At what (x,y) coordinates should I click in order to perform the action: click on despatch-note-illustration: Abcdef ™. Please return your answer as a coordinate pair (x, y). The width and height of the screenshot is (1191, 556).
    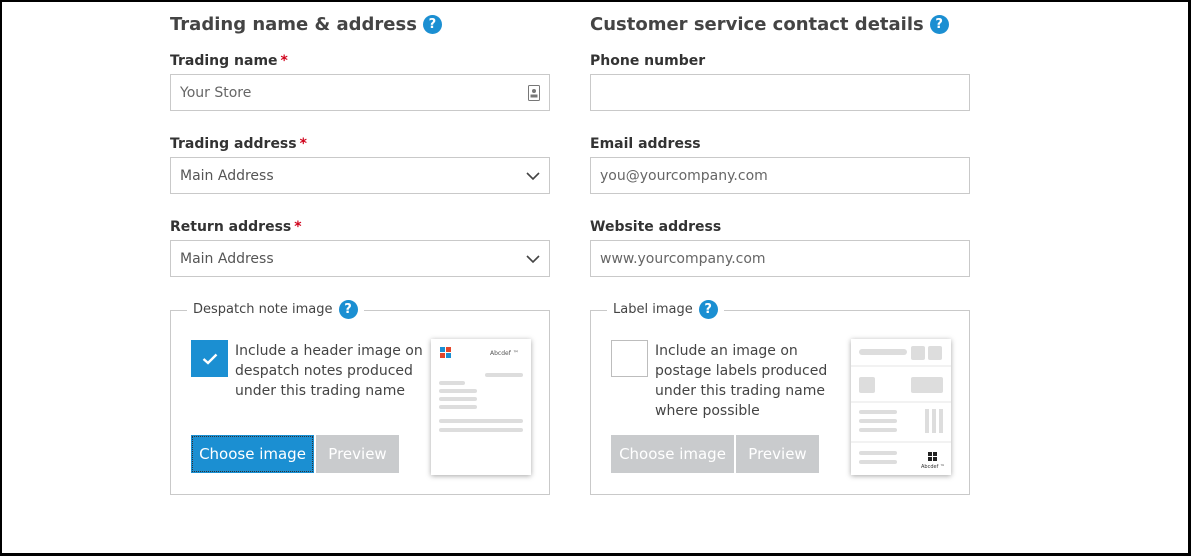
    Looking at the image, I should click on (481, 389).